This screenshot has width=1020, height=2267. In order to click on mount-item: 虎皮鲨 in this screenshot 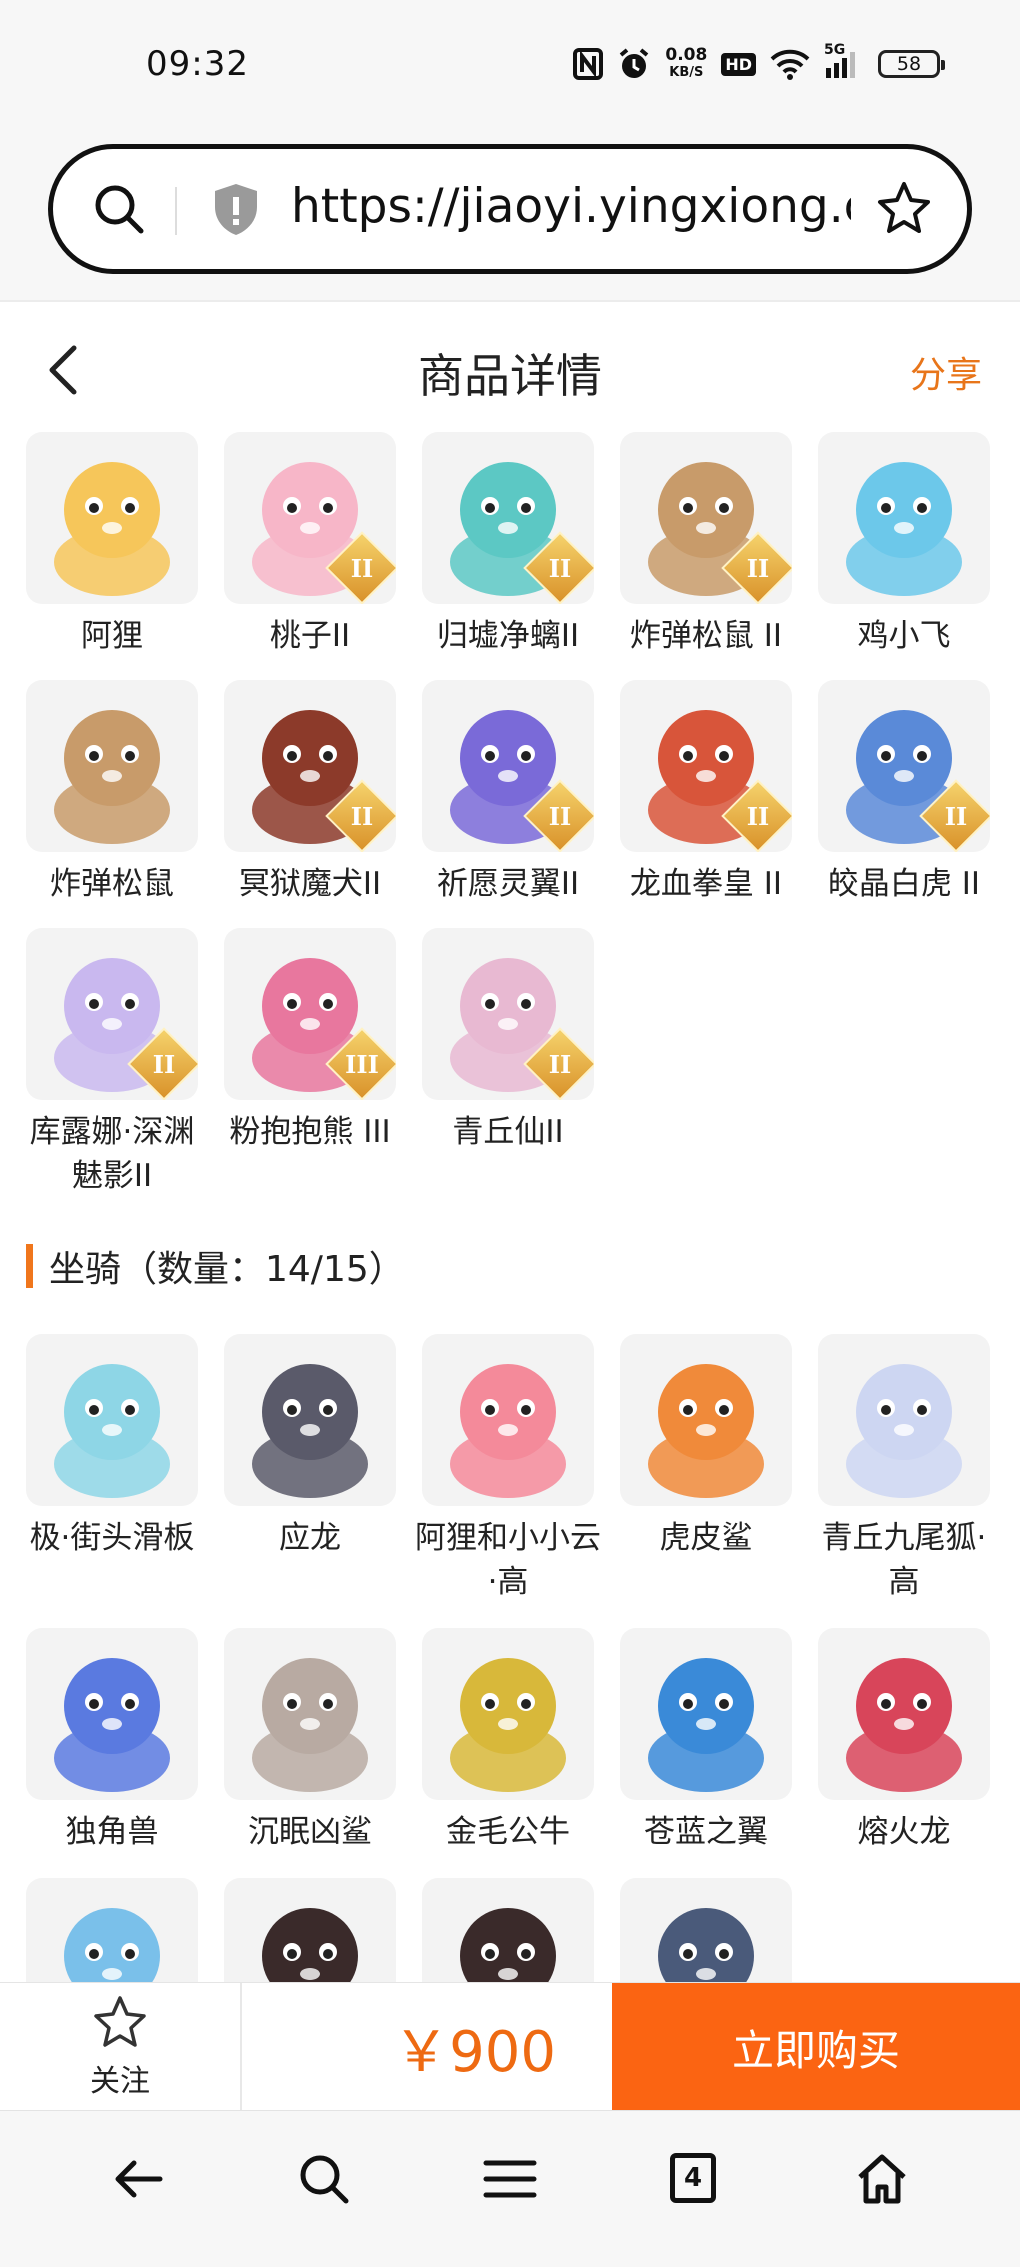, I will do `click(706, 1469)`.